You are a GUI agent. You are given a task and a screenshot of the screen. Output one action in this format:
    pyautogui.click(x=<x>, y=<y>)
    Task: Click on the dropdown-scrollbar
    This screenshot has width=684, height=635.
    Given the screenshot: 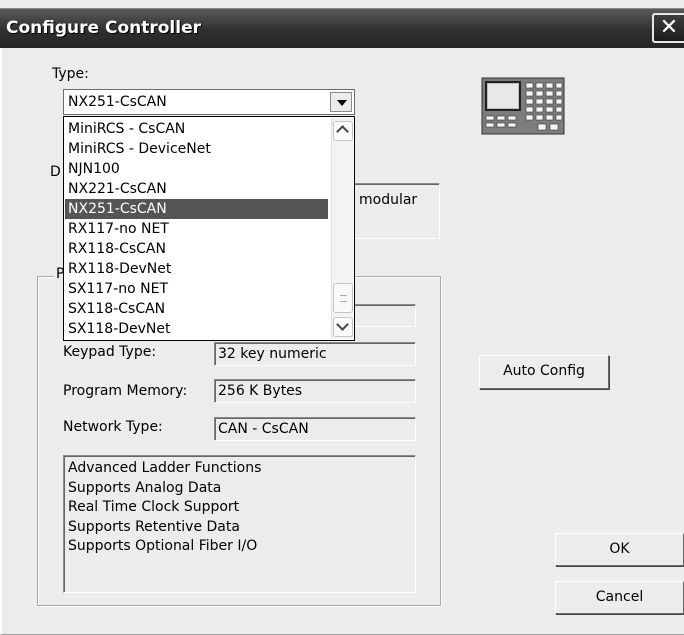 What is the action you would take?
    pyautogui.click(x=342, y=228)
    